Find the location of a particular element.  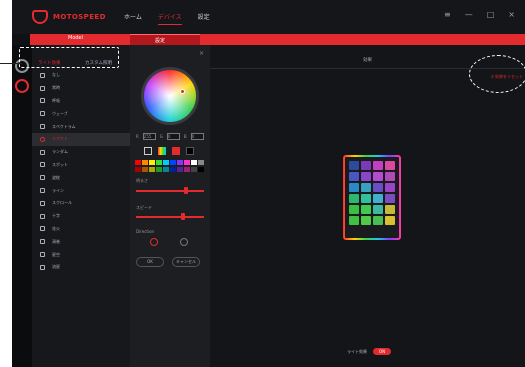

effect-item: 花火 is located at coordinates (81, 229).